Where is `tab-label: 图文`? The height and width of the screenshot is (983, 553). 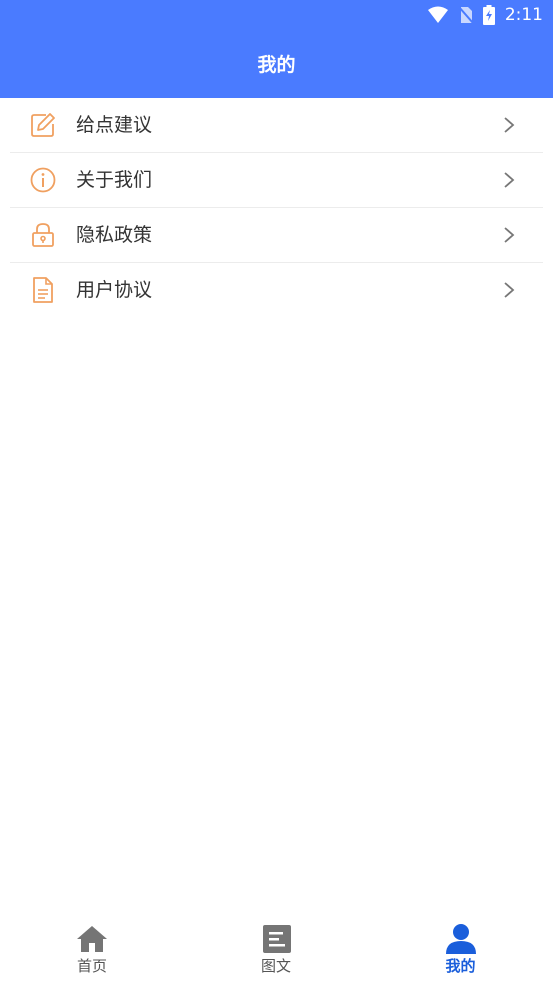 tab-label: 图文 is located at coordinates (275, 966).